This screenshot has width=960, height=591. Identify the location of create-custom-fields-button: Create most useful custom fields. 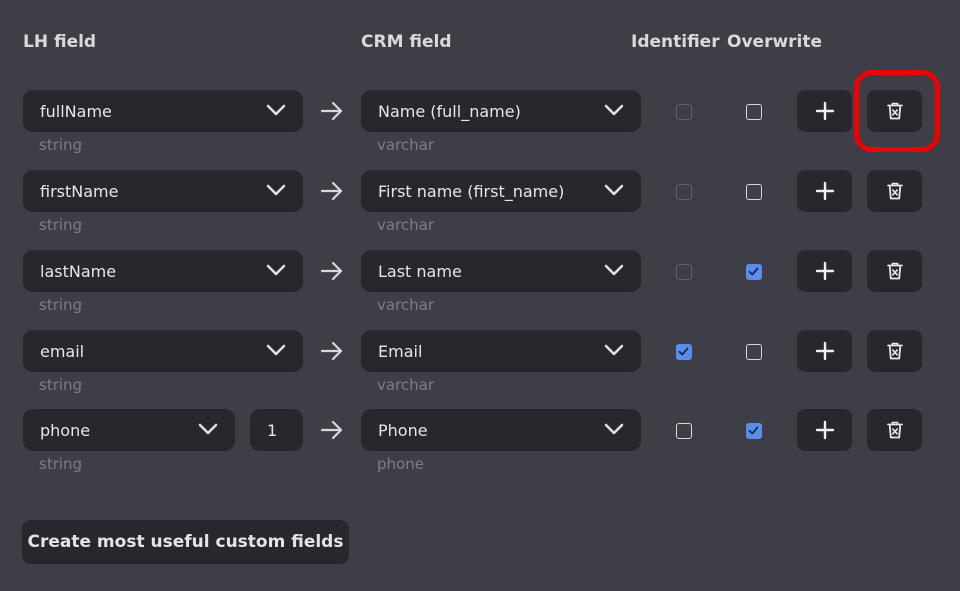
(185, 542).